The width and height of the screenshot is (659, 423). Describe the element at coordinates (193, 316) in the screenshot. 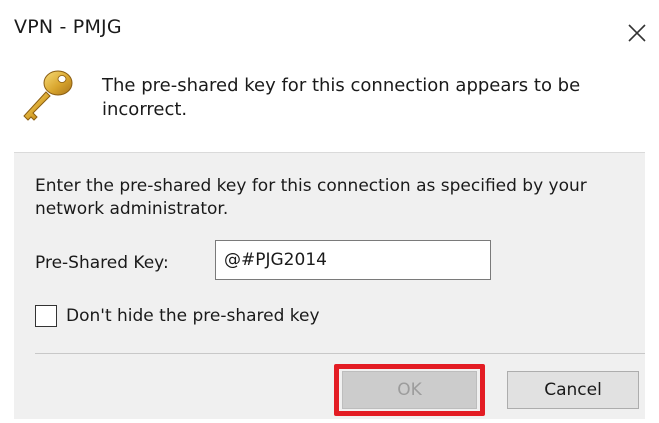

I see `show-key-checkbox-label: Don't hide the pre-shared key` at that location.